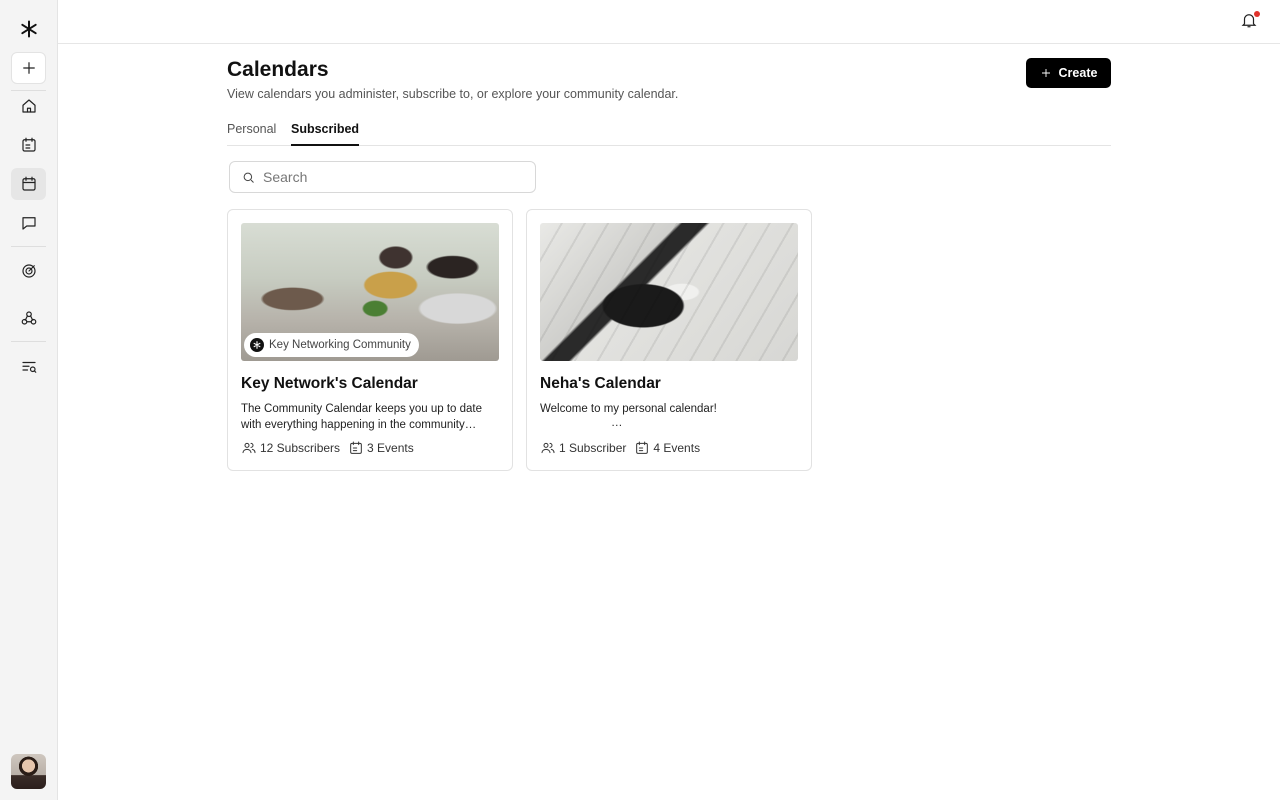  I want to click on tab-bar: Personal Subscribed, so click(669, 133).